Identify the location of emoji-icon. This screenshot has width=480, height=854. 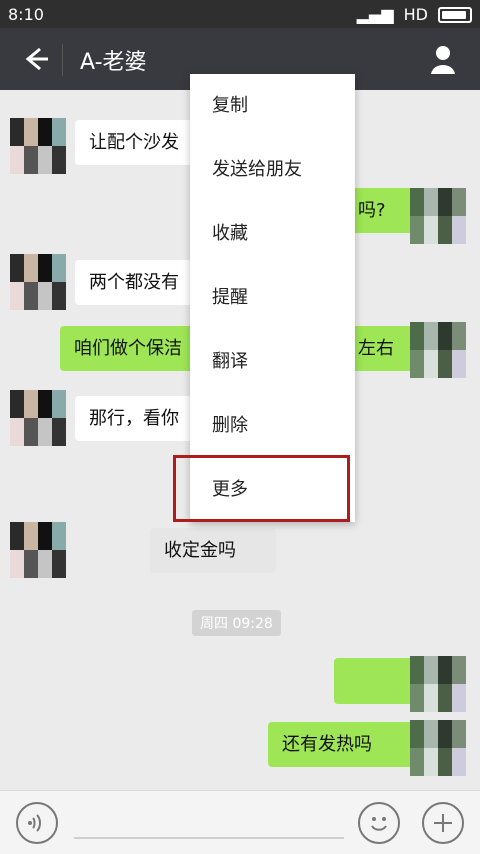
(379, 823).